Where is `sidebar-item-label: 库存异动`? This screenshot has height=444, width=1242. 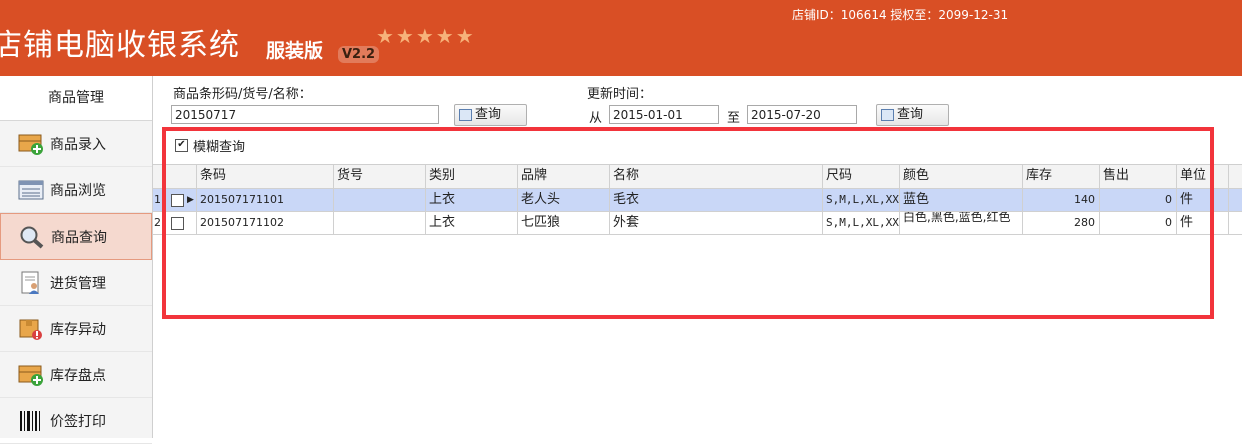
sidebar-item-label: 库存异动 is located at coordinates (78, 329).